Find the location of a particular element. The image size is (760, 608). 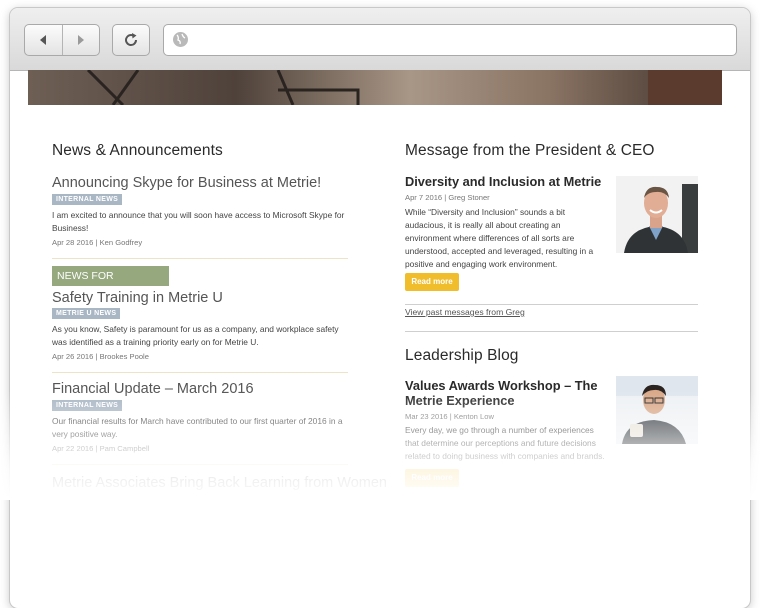

reload-button is located at coordinates (131, 40).